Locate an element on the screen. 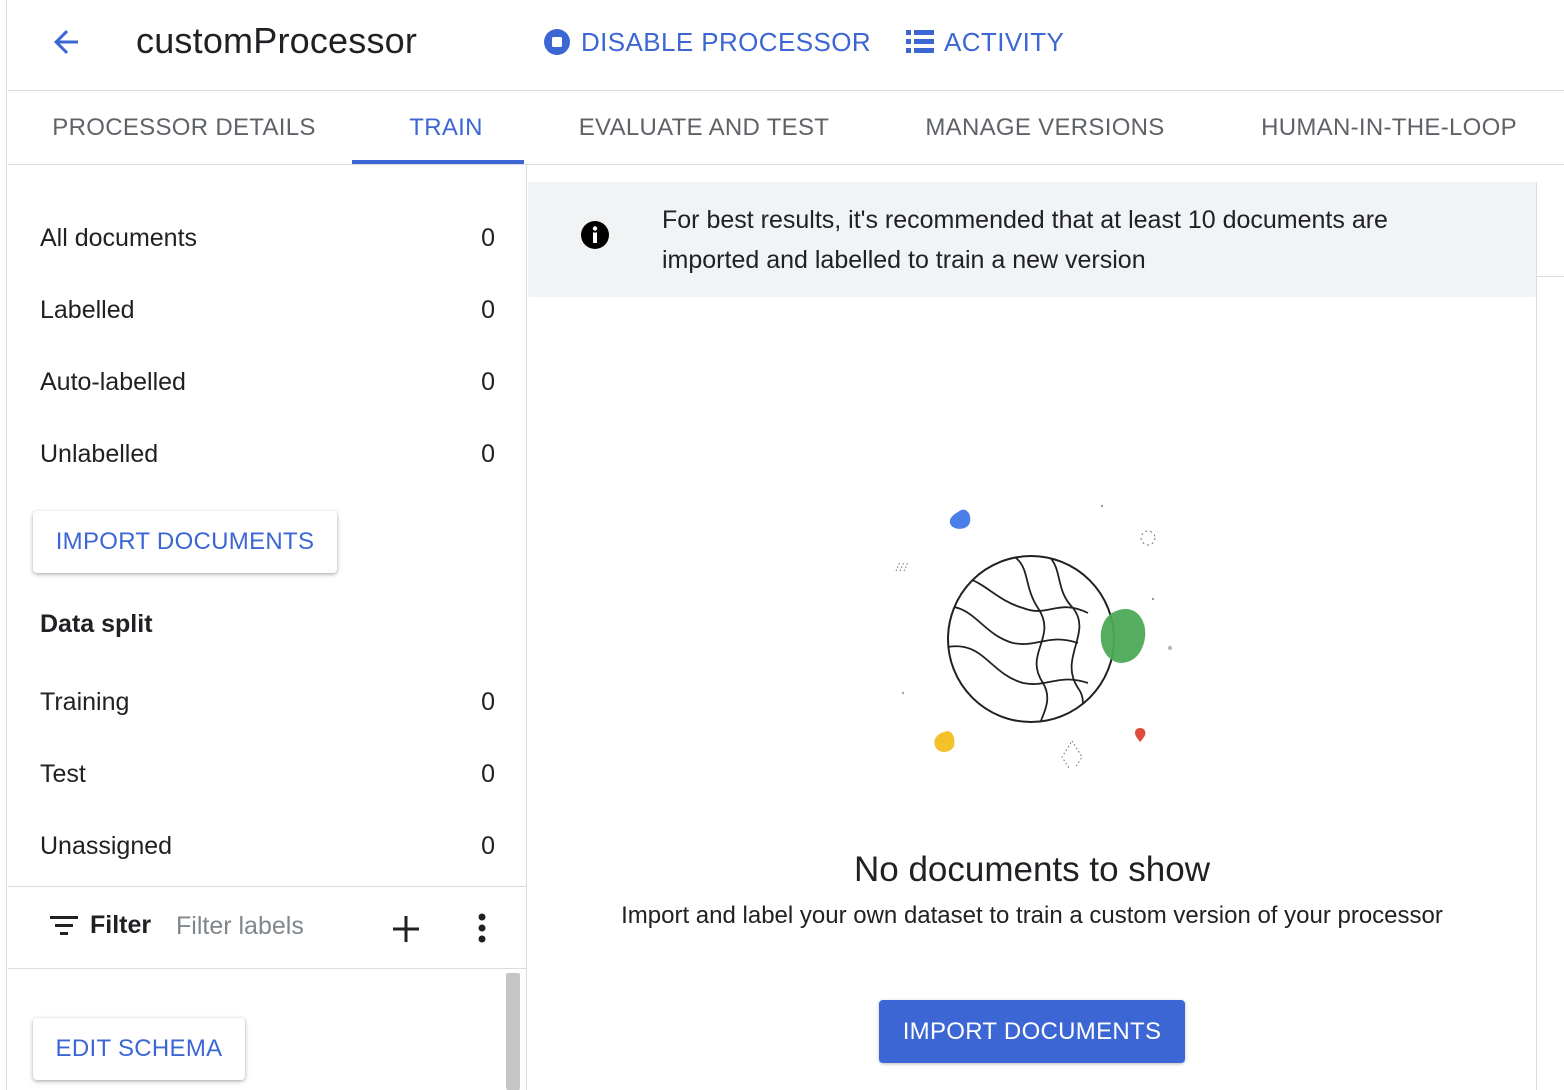  split-test: Test 0 is located at coordinates (267, 774).